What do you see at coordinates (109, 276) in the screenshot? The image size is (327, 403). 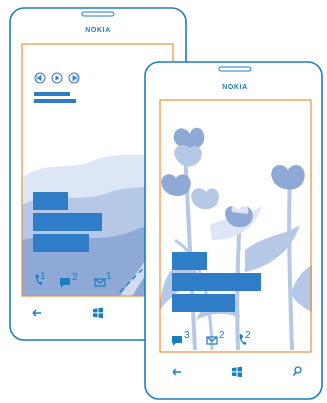 I see `phone-back-mail-count: 1` at bounding box center [109, 276].